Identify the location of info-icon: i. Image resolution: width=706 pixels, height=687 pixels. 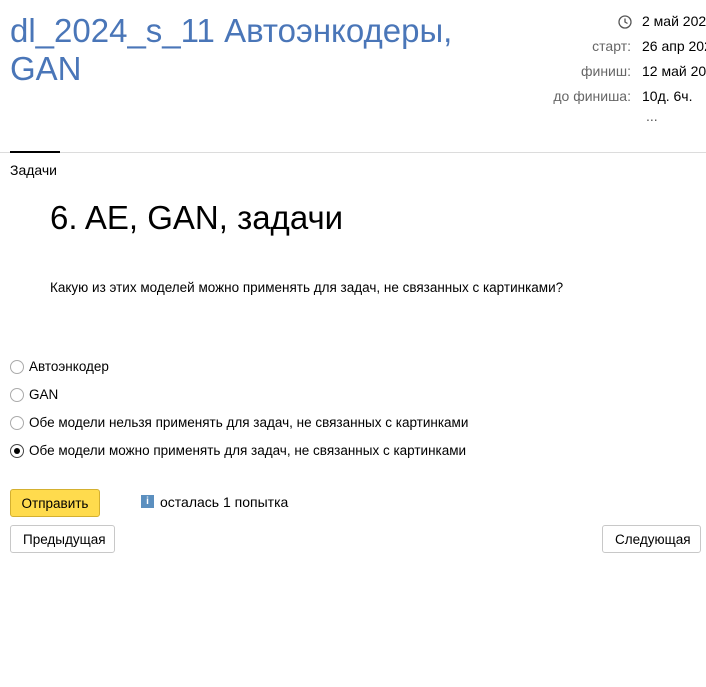
(147, 501).